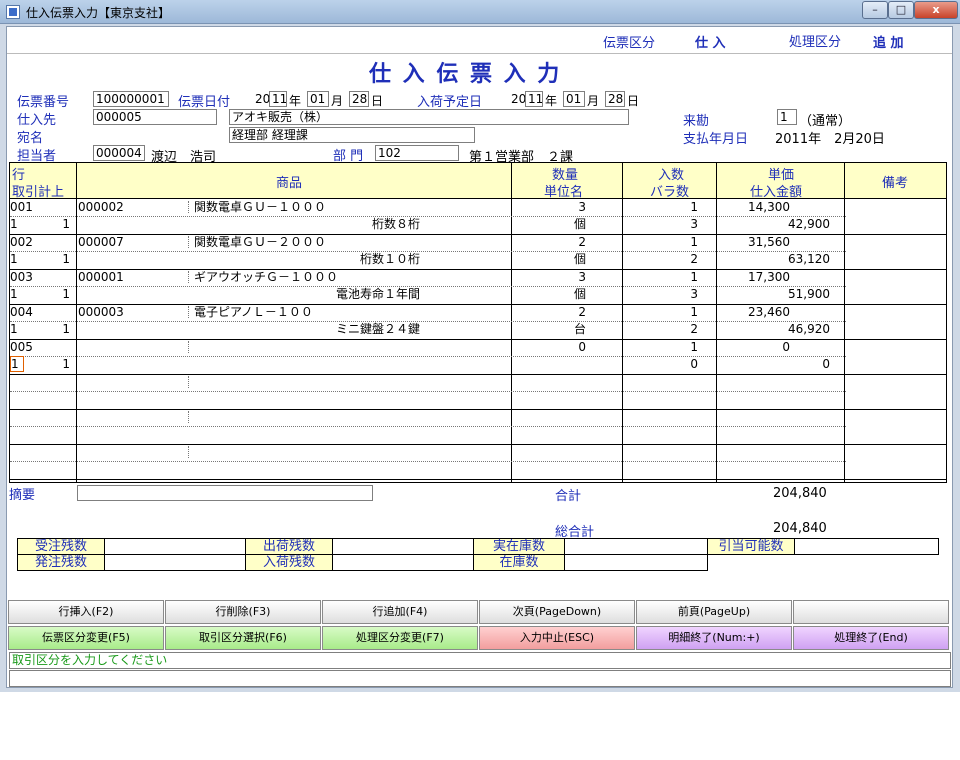 The height and width of the screenshot is (760, 960). Describe the element at coordinates (557, 612) in the screenshot. I see `next-page-button: 次頁(PageDown)` at that location.